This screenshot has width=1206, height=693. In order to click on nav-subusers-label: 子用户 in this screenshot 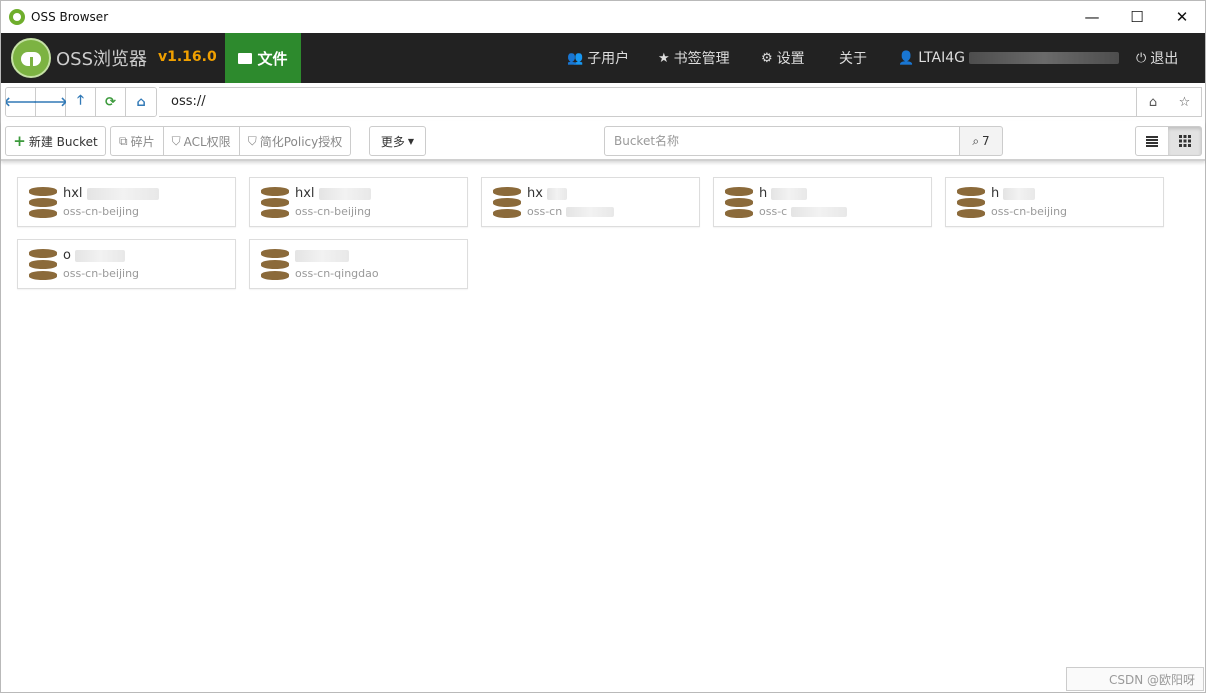, I will do `click(608, 59)`.